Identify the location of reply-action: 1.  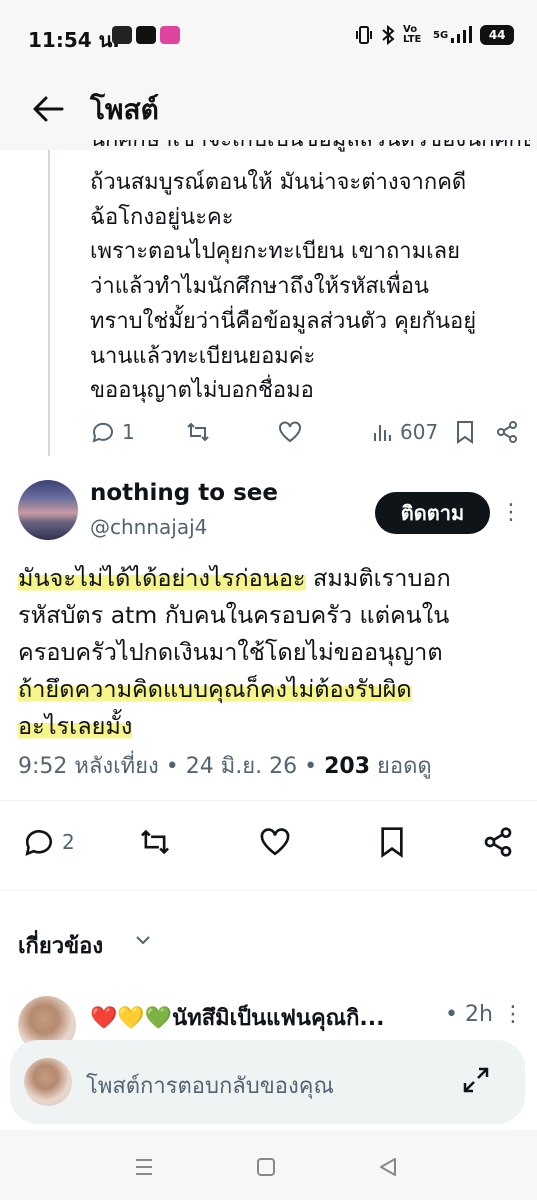
(112, 432).